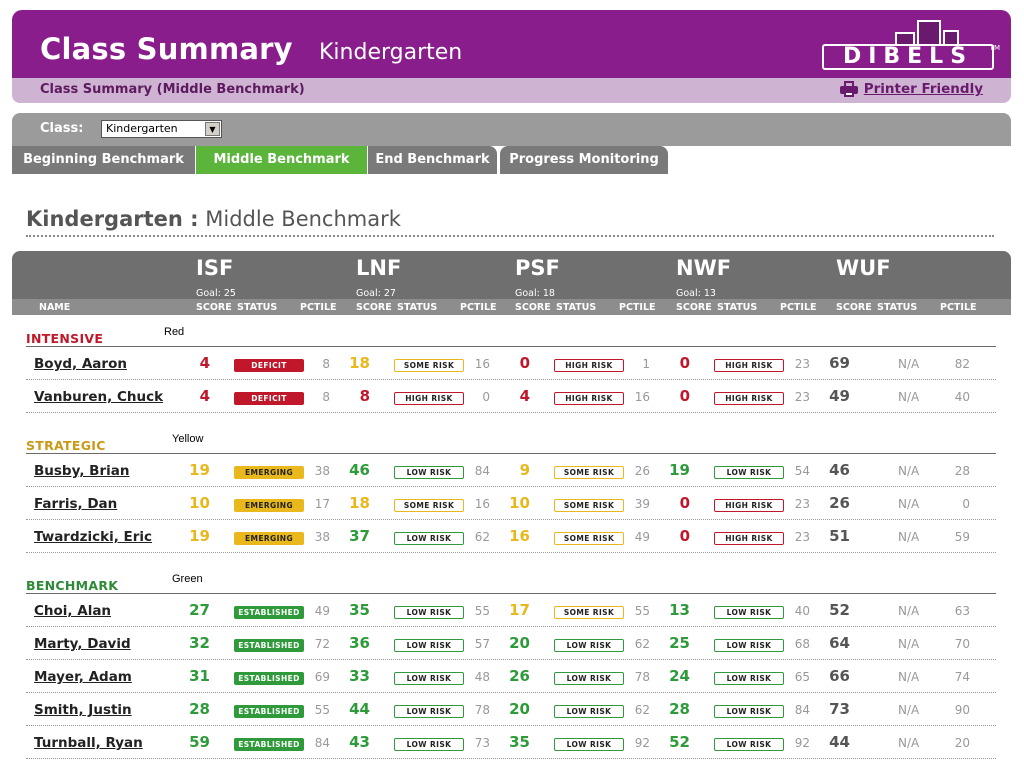  I want to click on group-label-benchmark: BENCHMARK, so click(72, 585).